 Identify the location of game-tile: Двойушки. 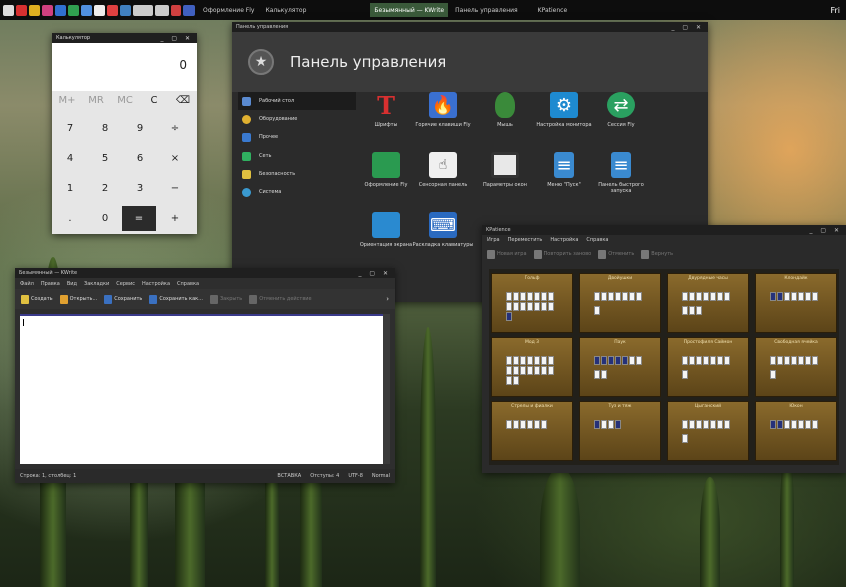
(620, 303).